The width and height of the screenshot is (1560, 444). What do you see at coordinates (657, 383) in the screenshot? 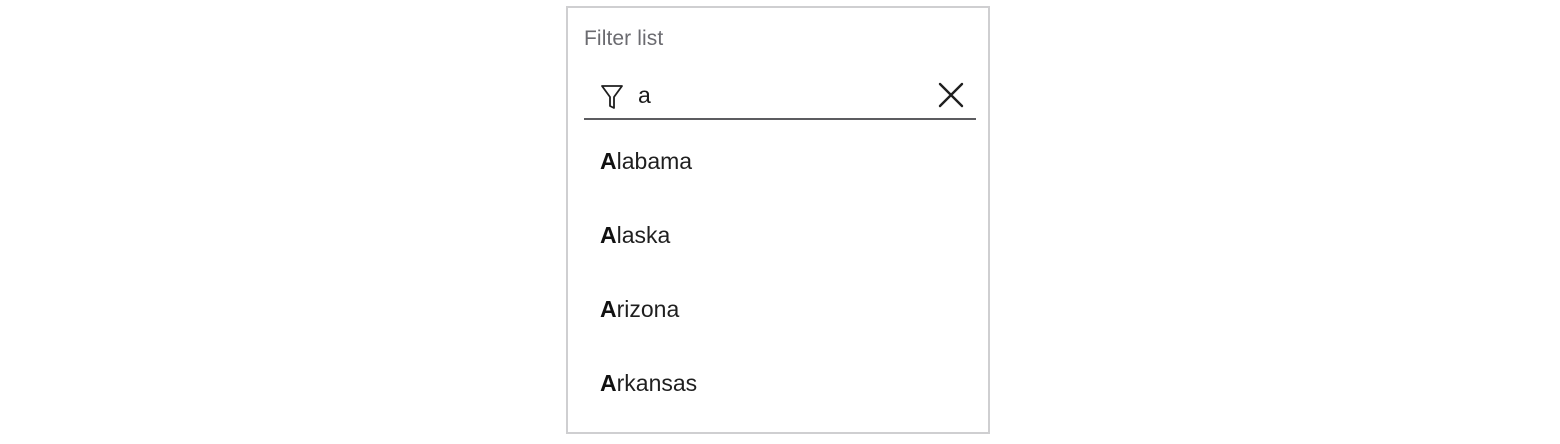
I see `item-label-rest: rkansas` at bounding box center [657, 383].